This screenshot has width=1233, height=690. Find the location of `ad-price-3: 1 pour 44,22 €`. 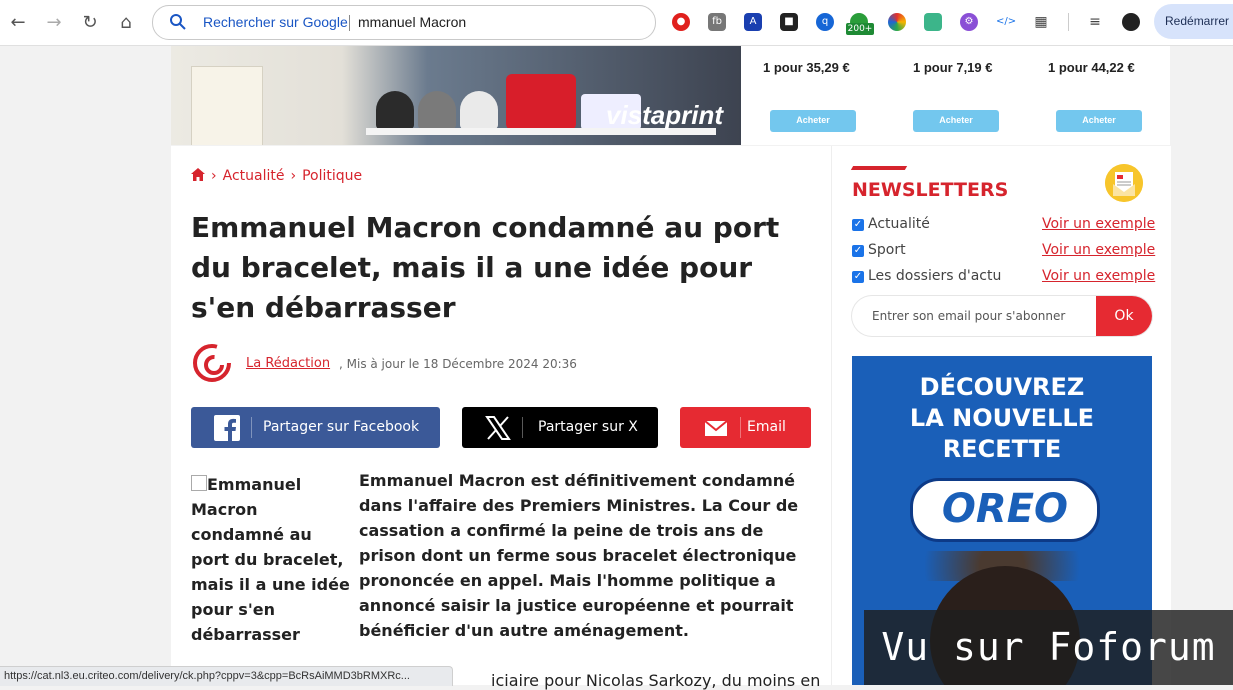

ad-price-3: 1 pour 44,22 € is located at coordinates (1091, 67).